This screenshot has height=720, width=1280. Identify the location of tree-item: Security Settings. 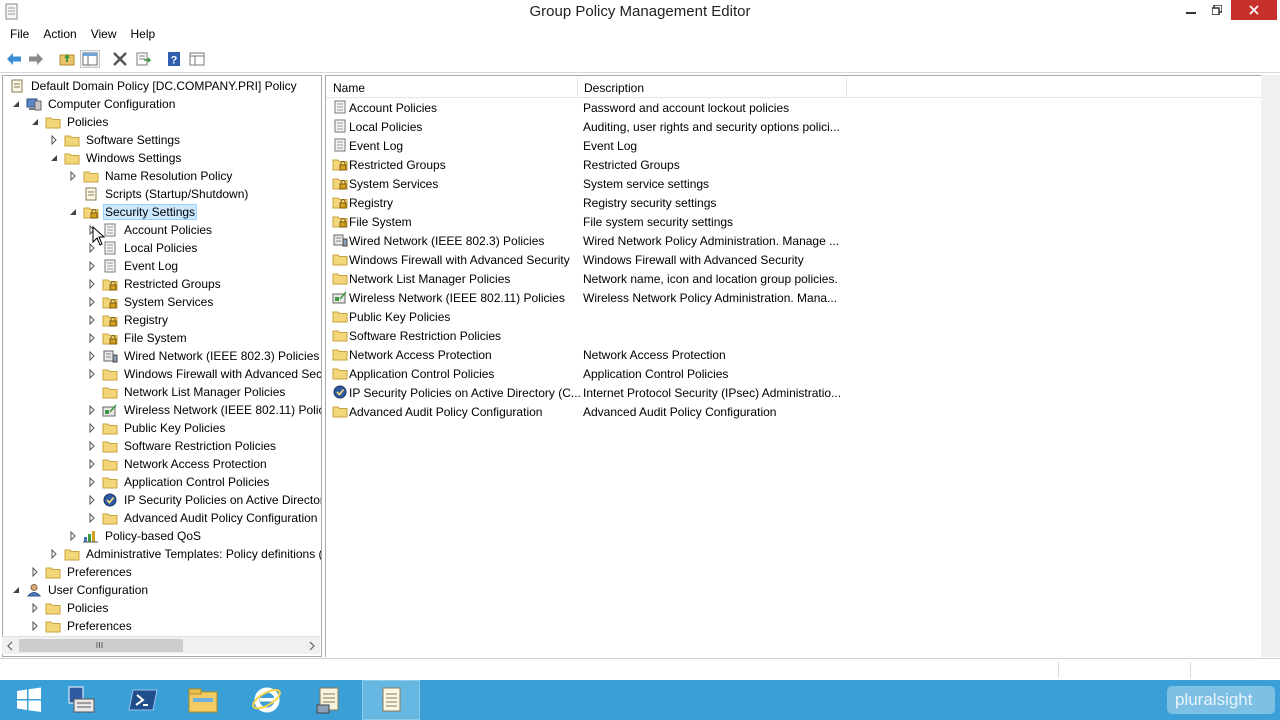
(133, 212).